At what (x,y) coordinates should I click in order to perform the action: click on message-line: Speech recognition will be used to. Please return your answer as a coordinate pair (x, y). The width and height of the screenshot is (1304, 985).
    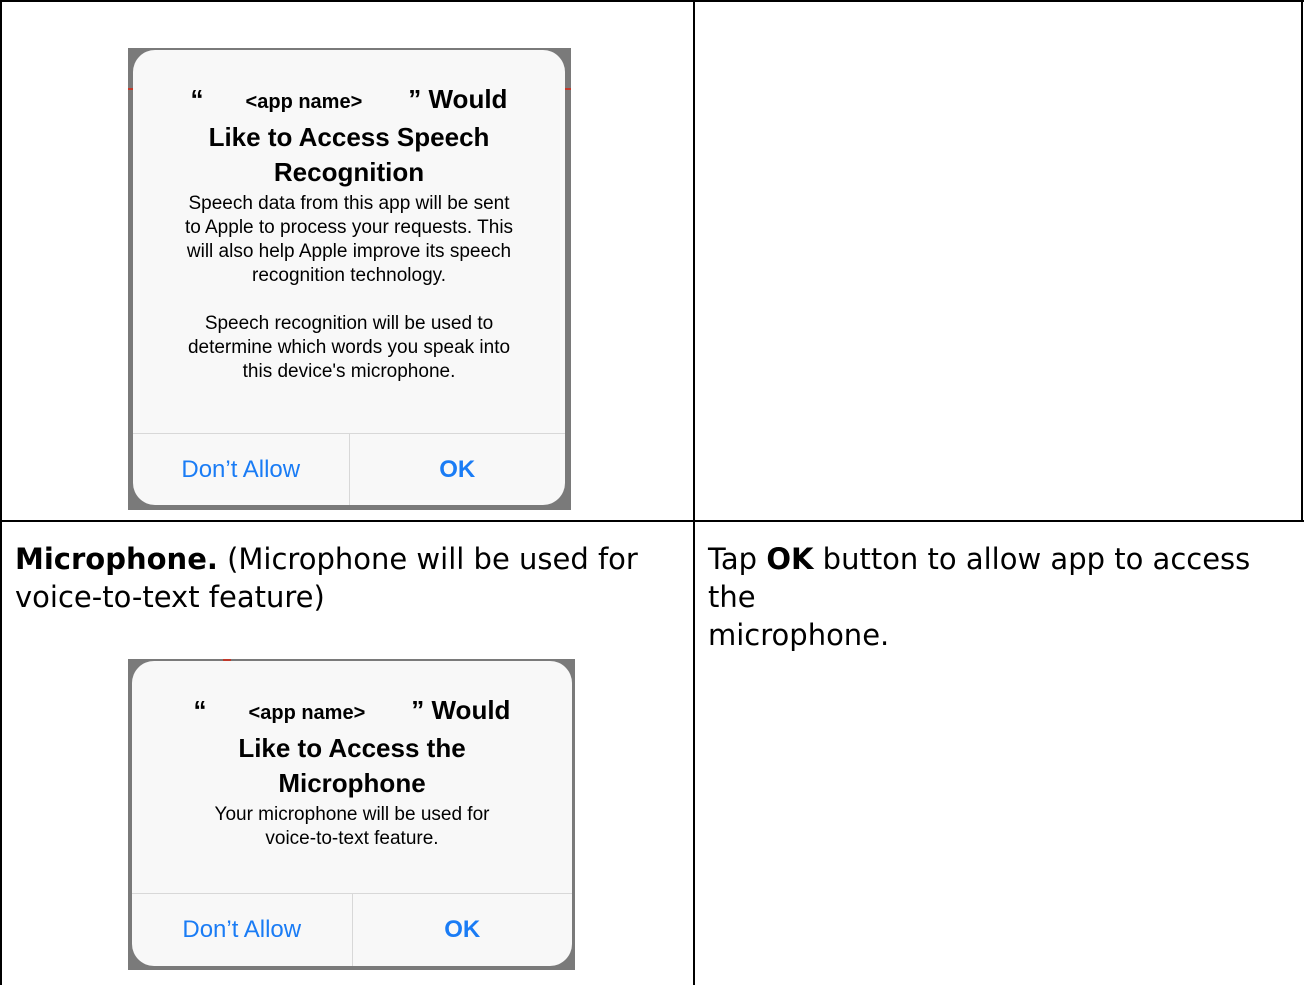
    Looking at the image, I should click on (349, 323).